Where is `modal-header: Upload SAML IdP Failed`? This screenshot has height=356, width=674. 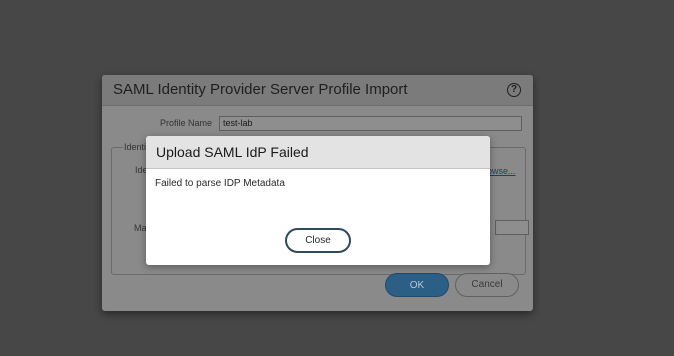
modal-header: Upload SAML IdP Failed is located at coordinates (318, 152).